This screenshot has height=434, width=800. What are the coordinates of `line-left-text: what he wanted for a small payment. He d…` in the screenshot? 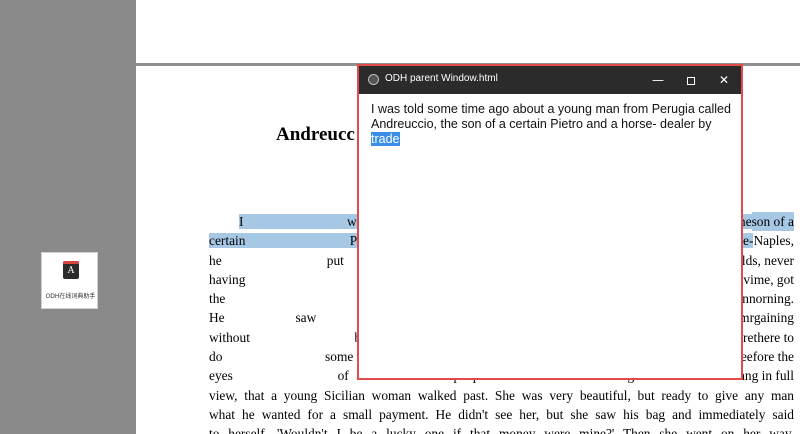 It's located at (501, 414).